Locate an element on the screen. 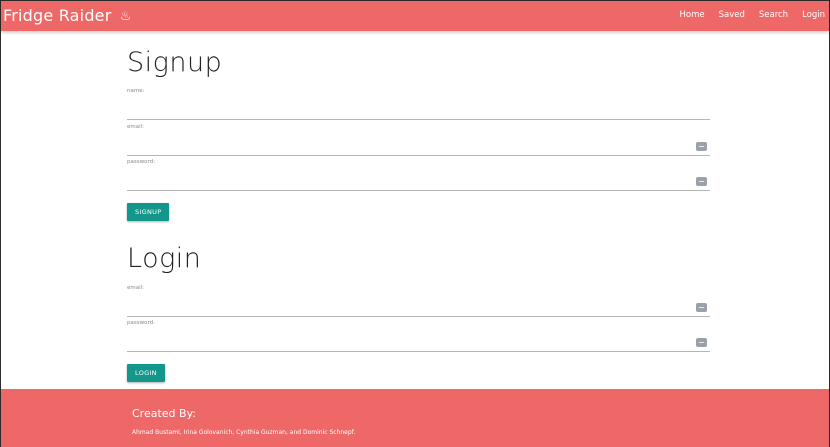 The height and width of the screenshot is (447, 830). signup-name-label: name: is located at coordinates (136, 91).